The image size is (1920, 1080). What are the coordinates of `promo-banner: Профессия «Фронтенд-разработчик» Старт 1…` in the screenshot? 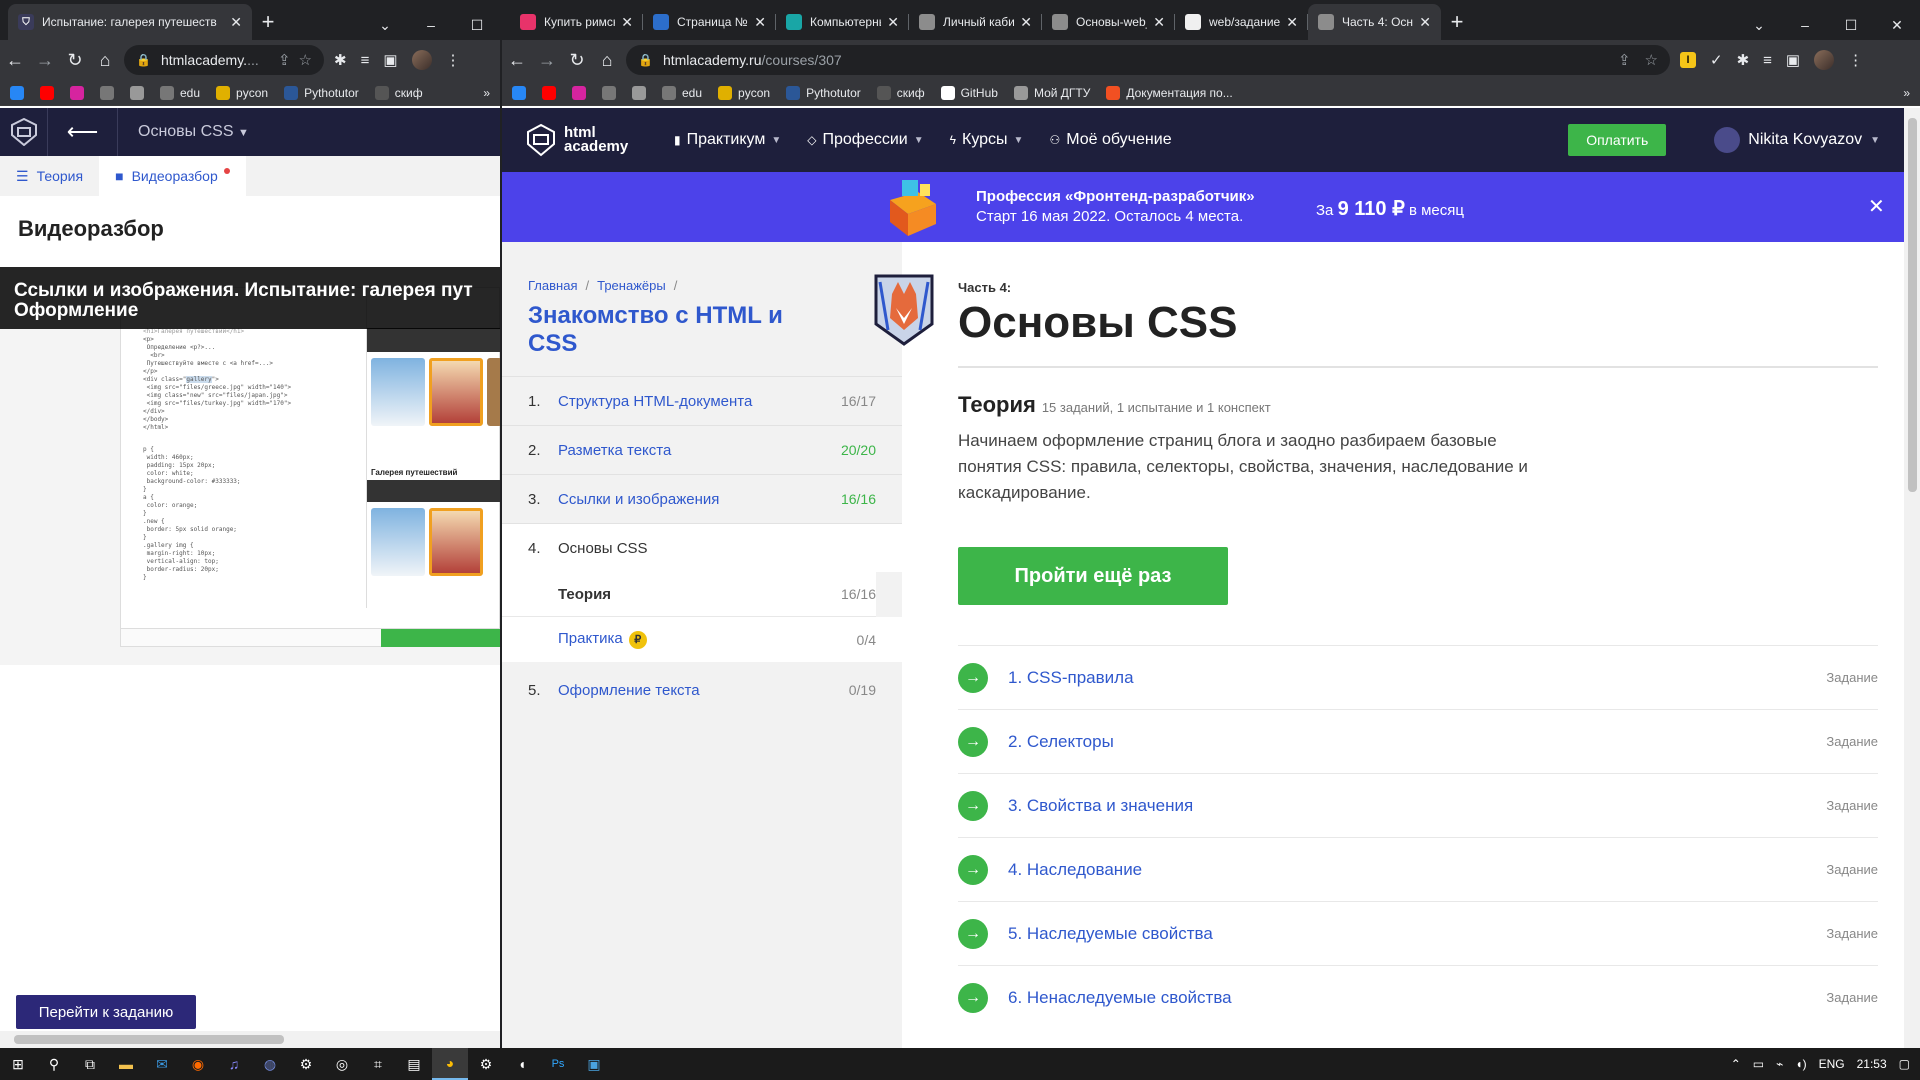 It's located at (1203, 207).